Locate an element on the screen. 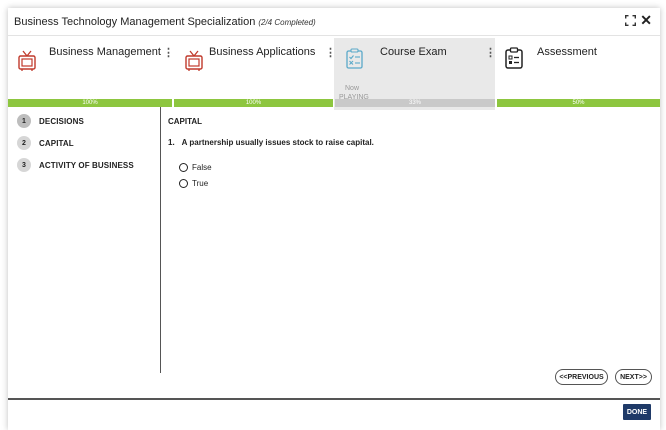 The height and width of the screenshot is (430, 666). sidebar-item-activity-of-business: 3 ACTIVITY OF BUSINESS is located at coordinates (75, 165).